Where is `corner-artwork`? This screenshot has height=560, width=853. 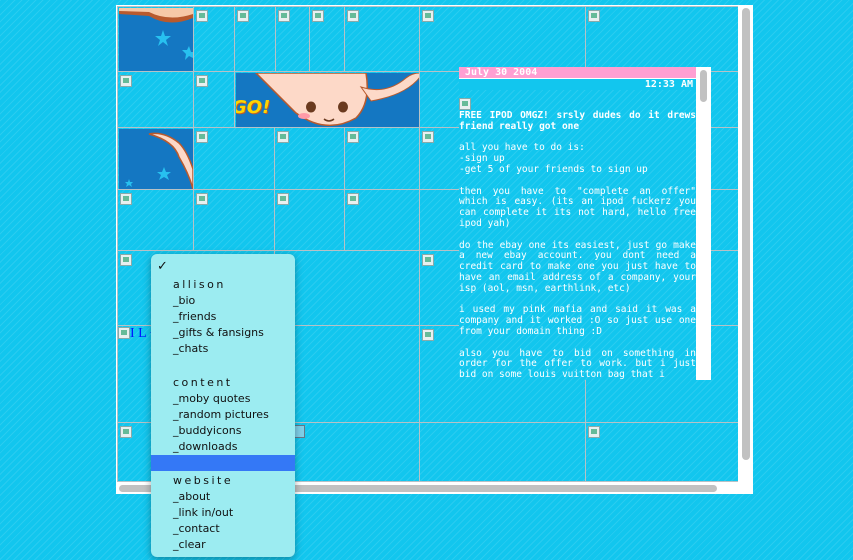
corner-artwork is located at coordinates (156, 39).